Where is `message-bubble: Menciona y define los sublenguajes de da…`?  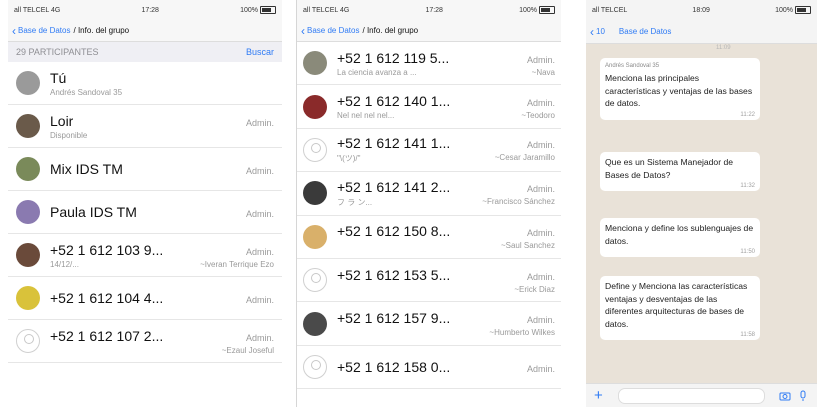
message-bubble: Menciona y define los sublenguajes de da… is located at coordinates (680, 237).